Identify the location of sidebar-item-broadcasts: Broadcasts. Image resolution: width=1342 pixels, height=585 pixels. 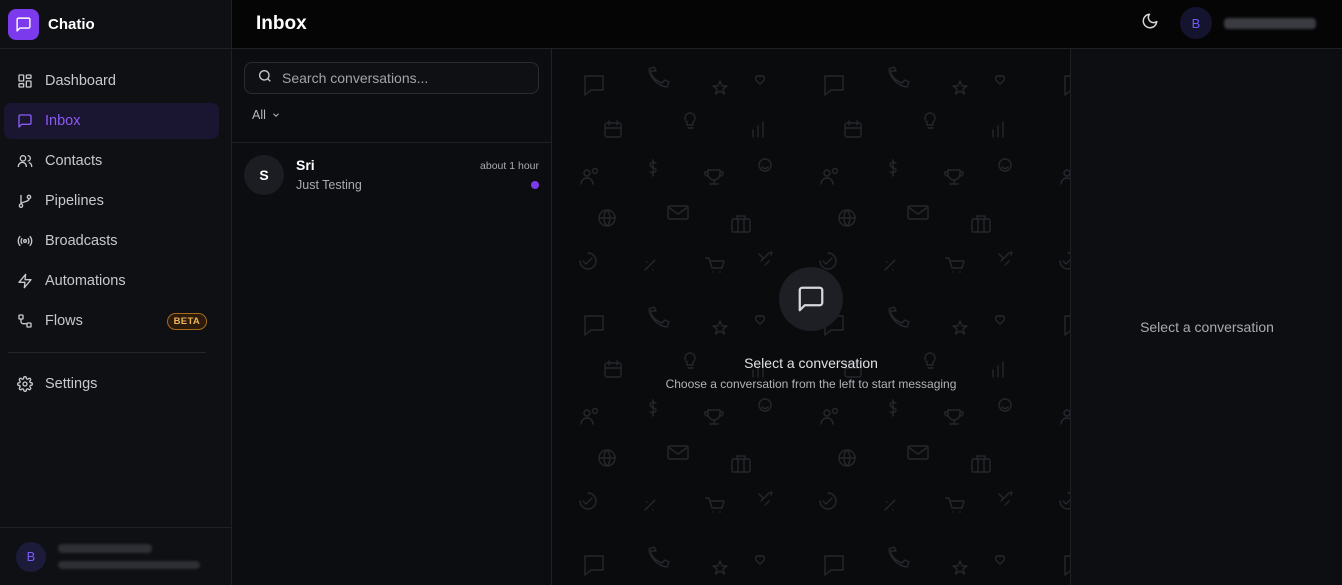
(111, 241).